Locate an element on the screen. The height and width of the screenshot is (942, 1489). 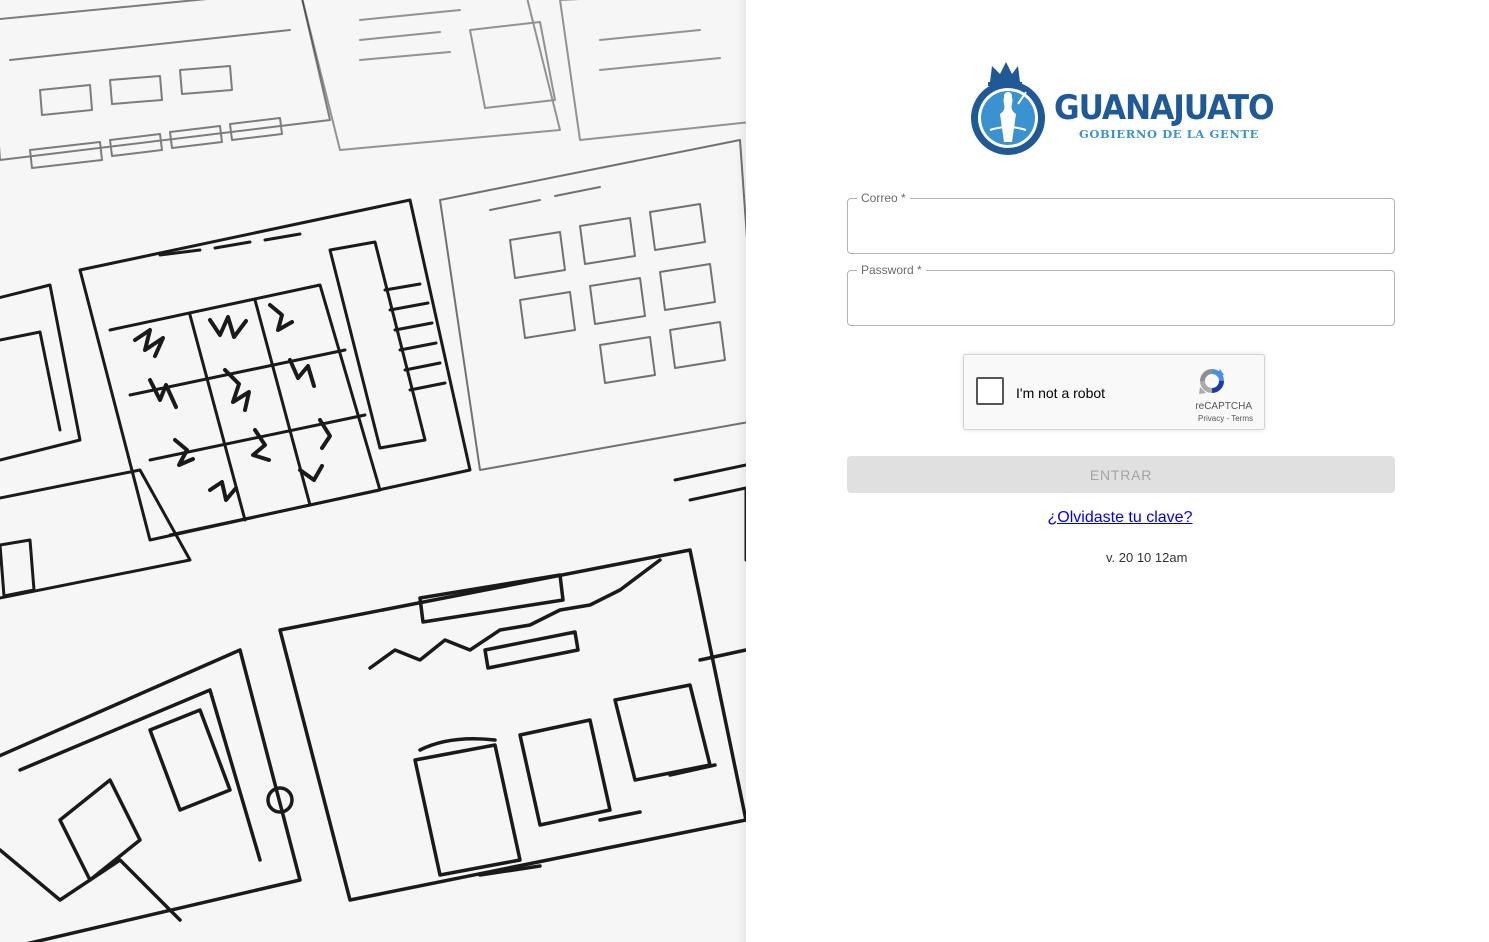
password-label: Password * is located at coordinates (891, 270).